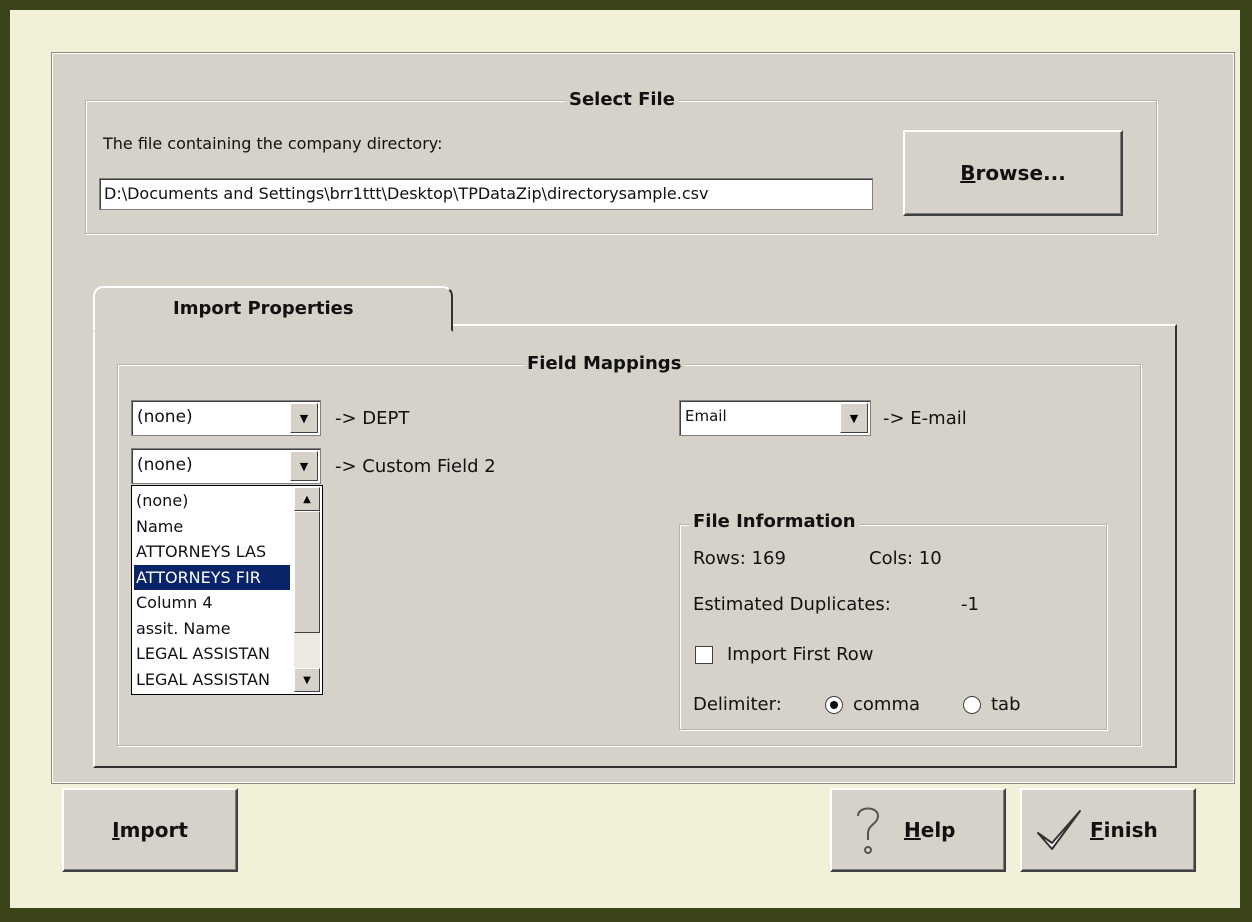  Describe the element at coordinates (226, 418) in the screenshot. I see `dept-mapping-select: (none) ▼` at that location.